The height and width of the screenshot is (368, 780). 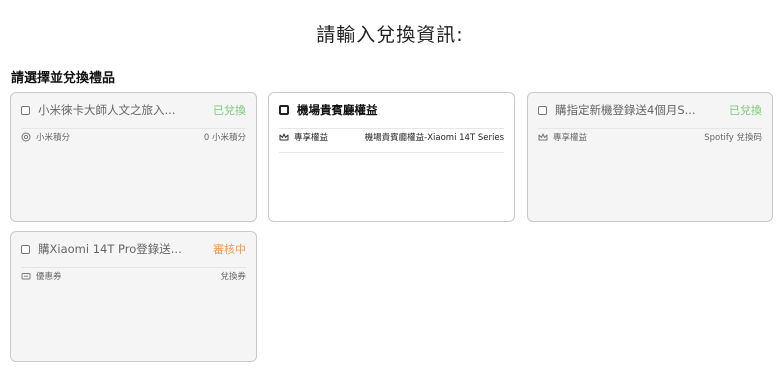 I want to click on row-value: 0 小米積分, so click(x=224, y=138).